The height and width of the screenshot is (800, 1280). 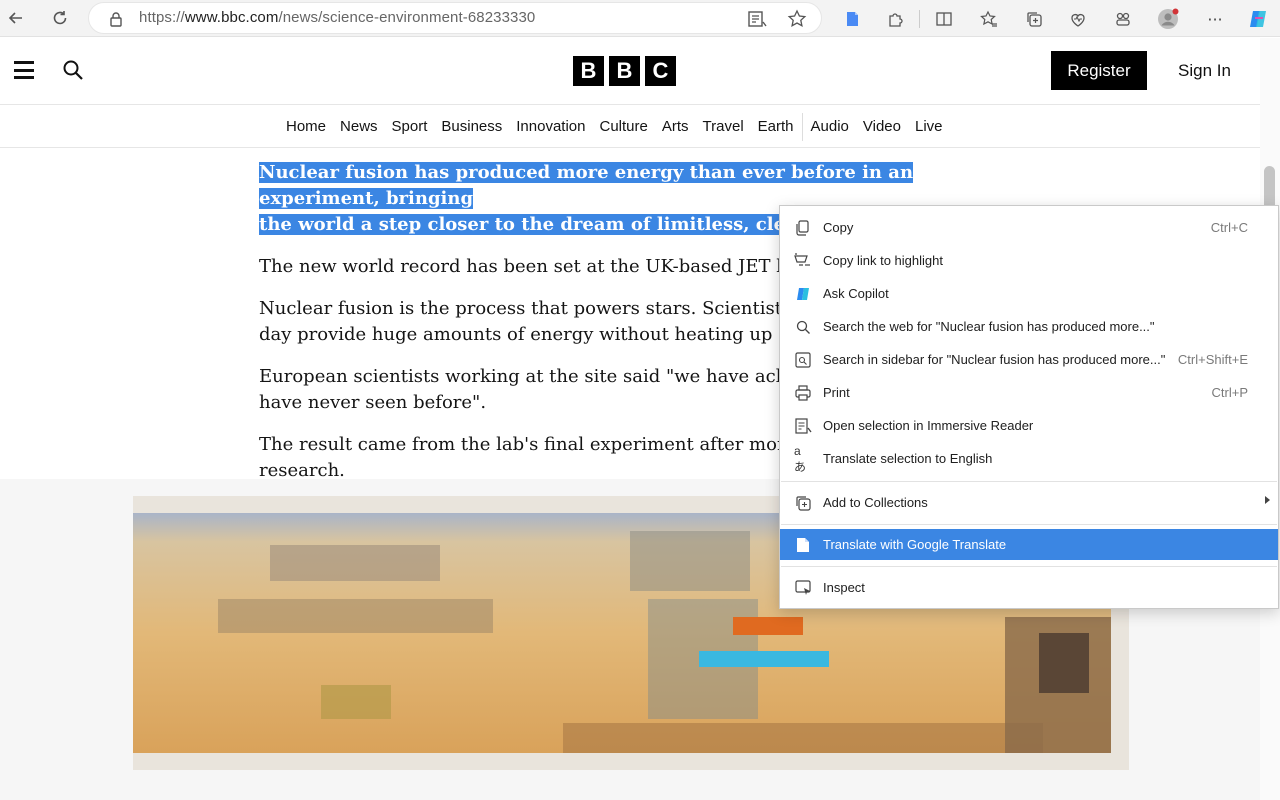 I want to click on nav-item-culture: Culture, so click(x=624, y=126).